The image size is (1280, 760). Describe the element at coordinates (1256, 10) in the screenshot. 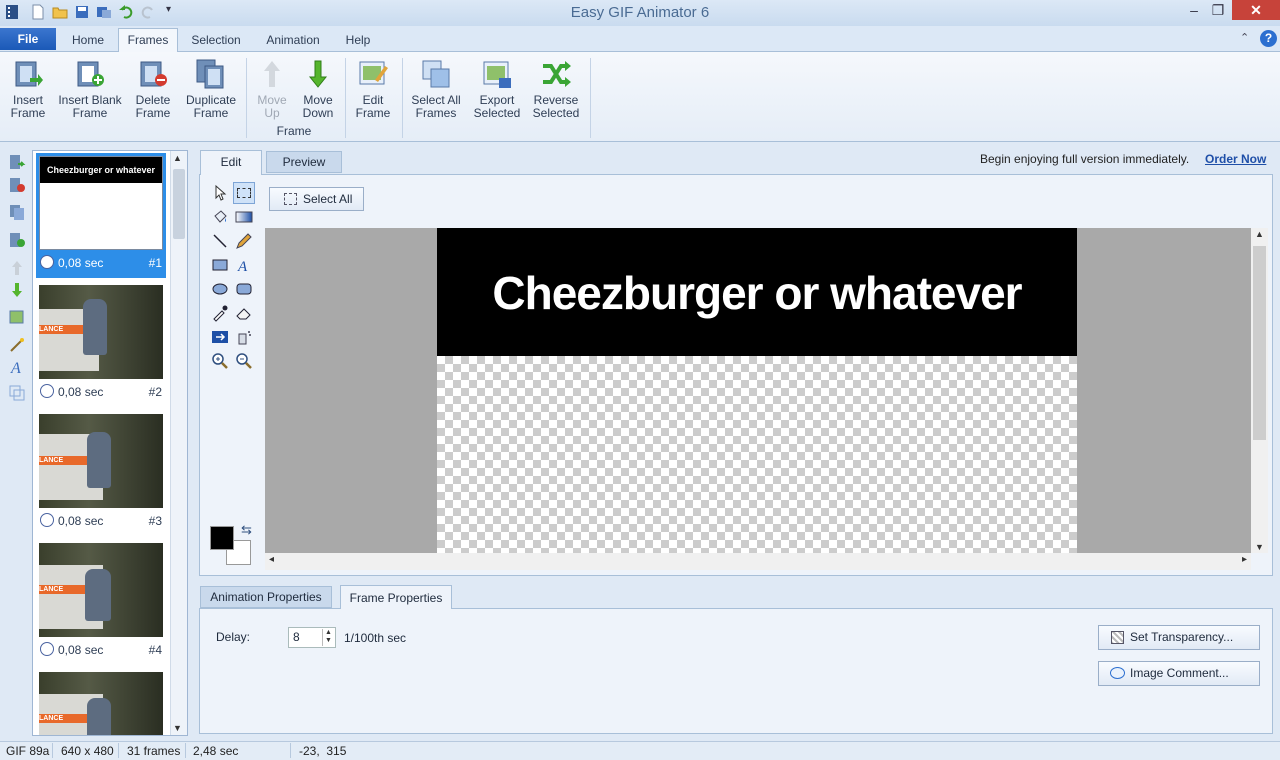

I see `close-button: ✕` at that location.